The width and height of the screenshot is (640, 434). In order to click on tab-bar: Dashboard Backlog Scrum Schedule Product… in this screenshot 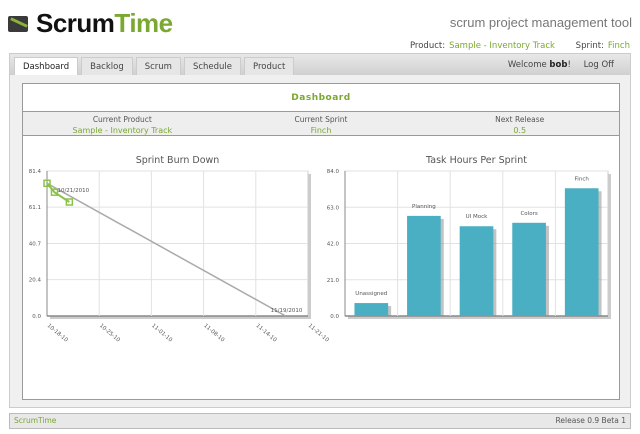, I will do `click(320, 64)`.